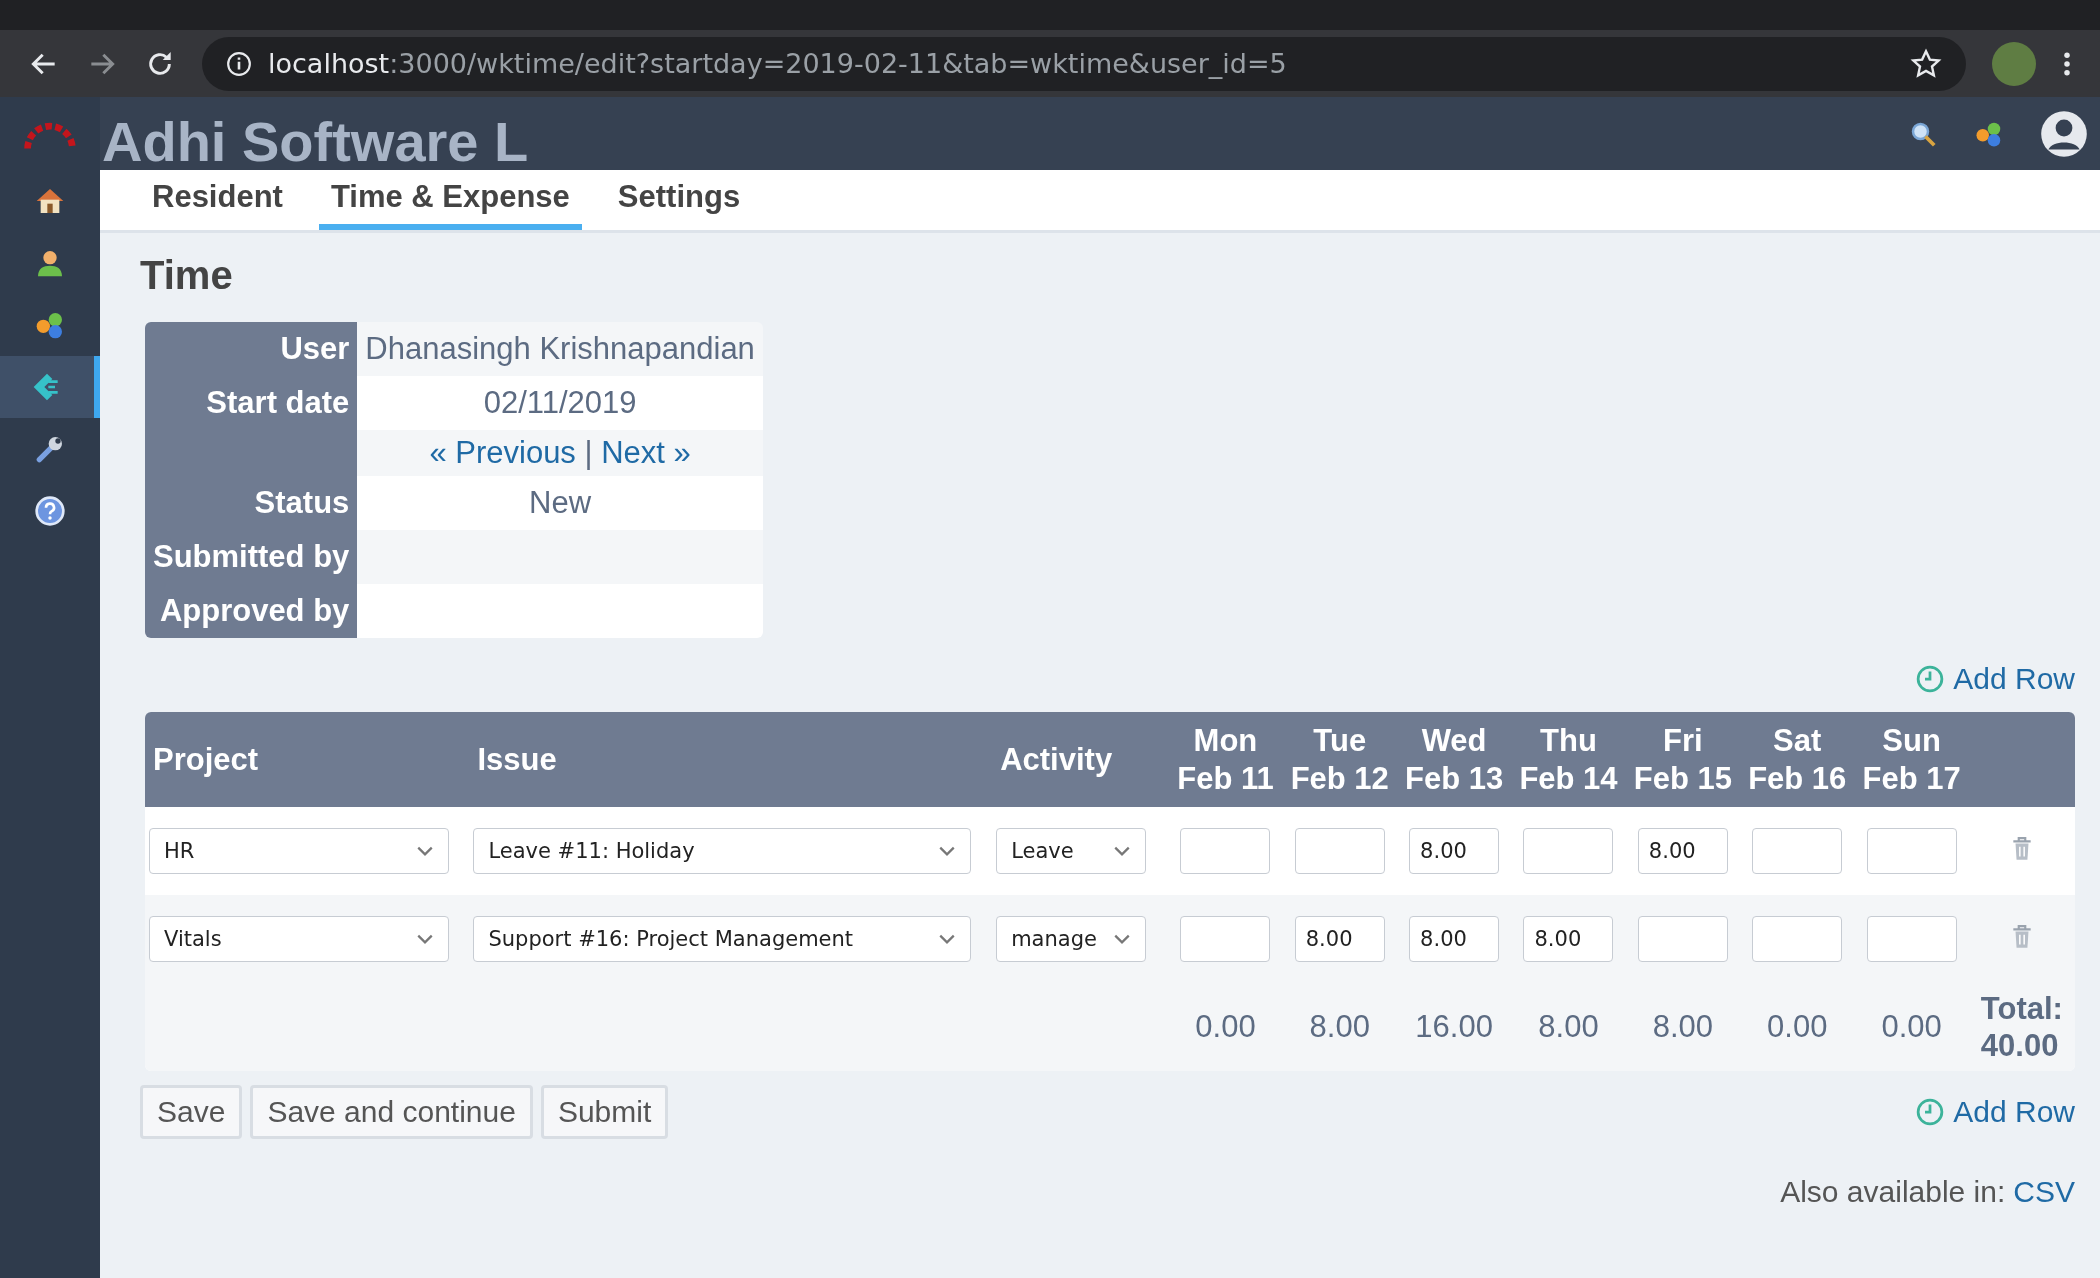 This screenshot has height=1278, width=2100. I want to click on url-text: localhost:3000/wktime/edit?startday=2019-02-11&tab=wktime&user_id=5, so click(778, 63).